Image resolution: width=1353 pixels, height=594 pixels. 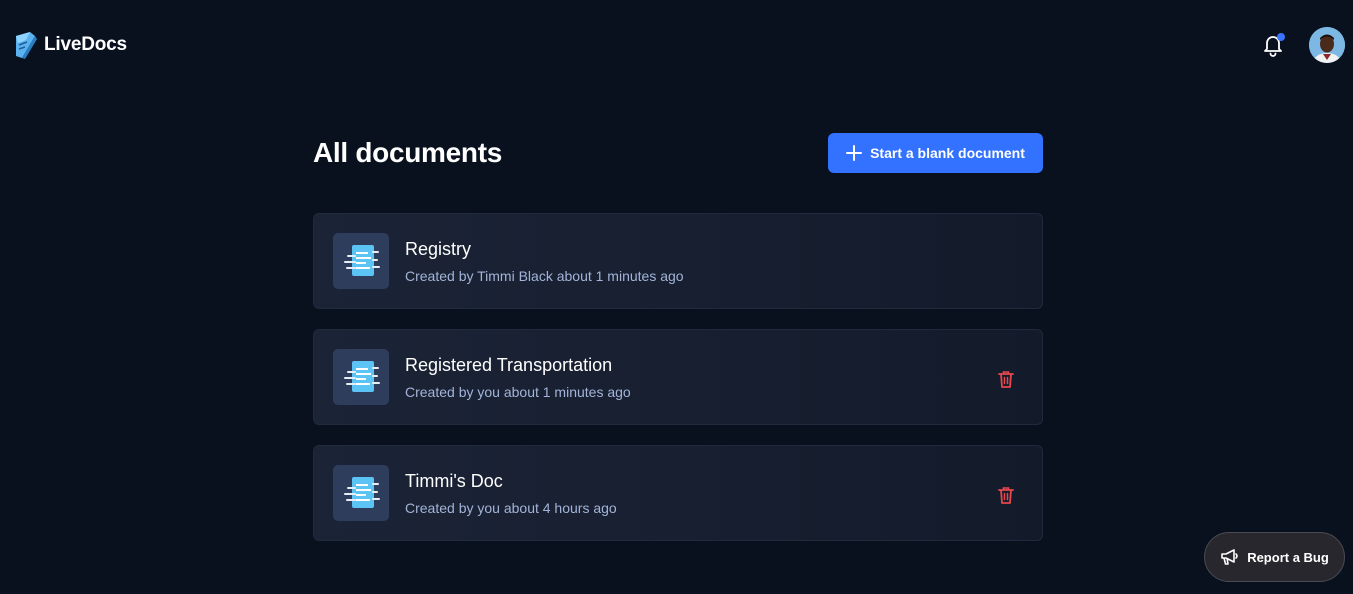 What do you see at coordinates (454, 480) in the screenshot?
I see `document-title: Timmi's Doc` at bounding box center [454, 480].